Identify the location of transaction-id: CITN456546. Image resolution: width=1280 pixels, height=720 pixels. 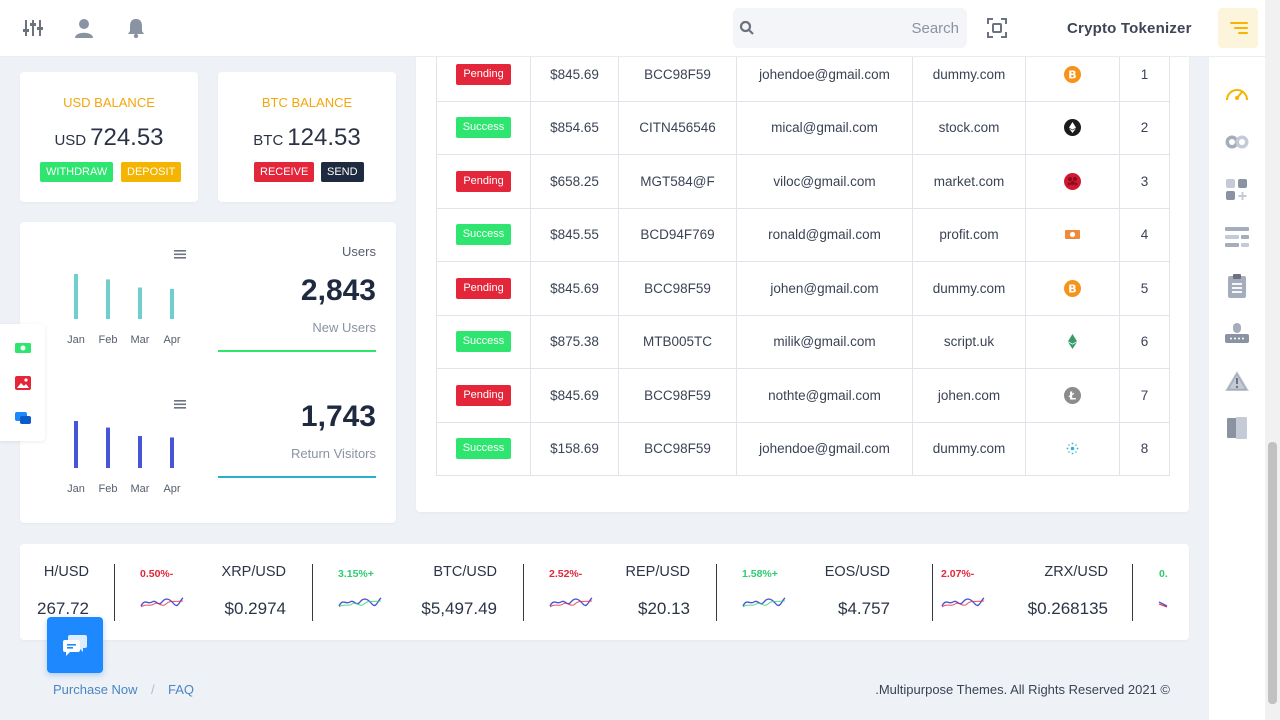
(677, 128).